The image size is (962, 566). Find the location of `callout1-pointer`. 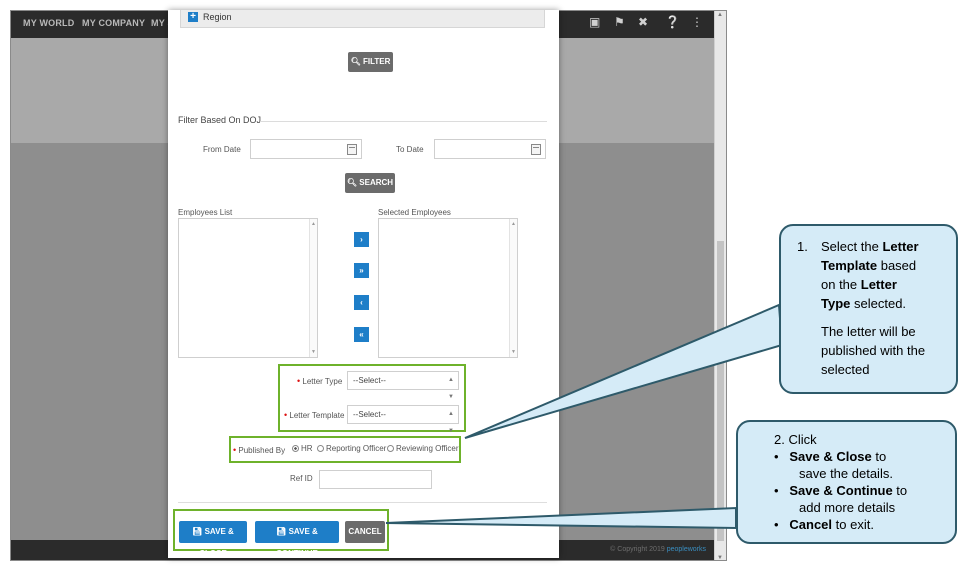

callout1-pointer is located at coordinates (624, 371).